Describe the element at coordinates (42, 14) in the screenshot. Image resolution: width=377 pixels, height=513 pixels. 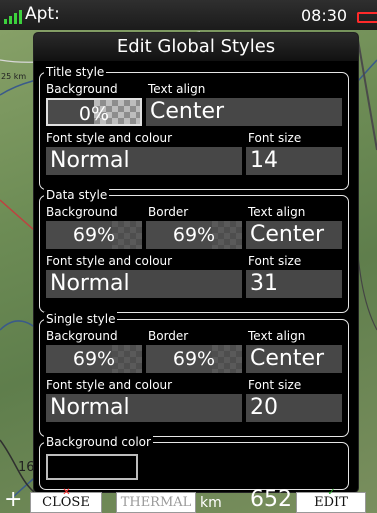
I see `status-title: Apt:` at that location.